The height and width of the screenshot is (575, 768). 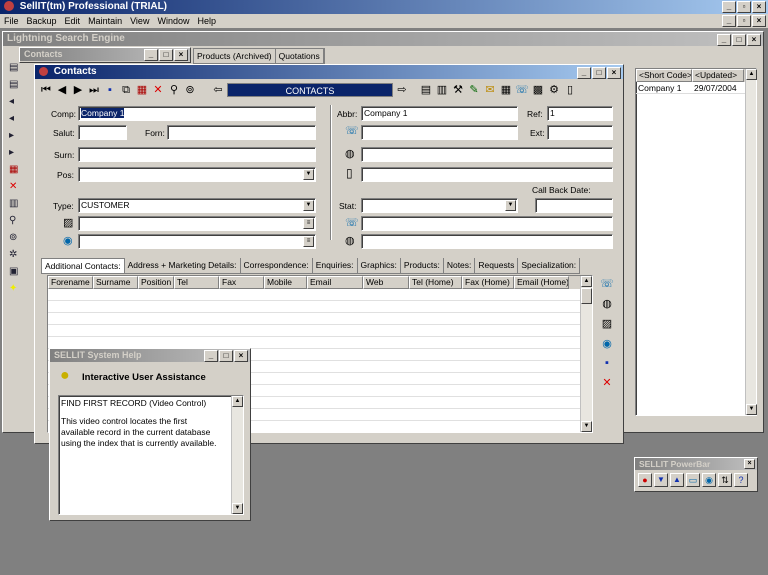 I want to click on arrow-icon: ▸, so click(x=16, y=152).